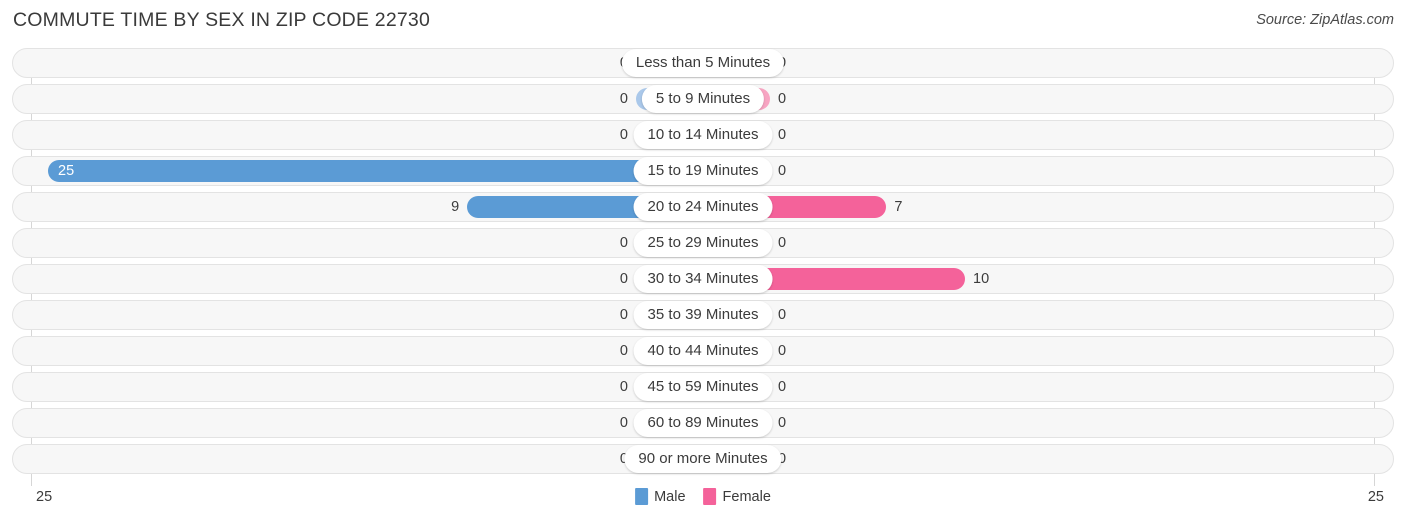 The image size is (1406, 522). Describe the element at coordinates (642, 496) in the screenshot. I see `legend-swatch-male-icon` at that location.